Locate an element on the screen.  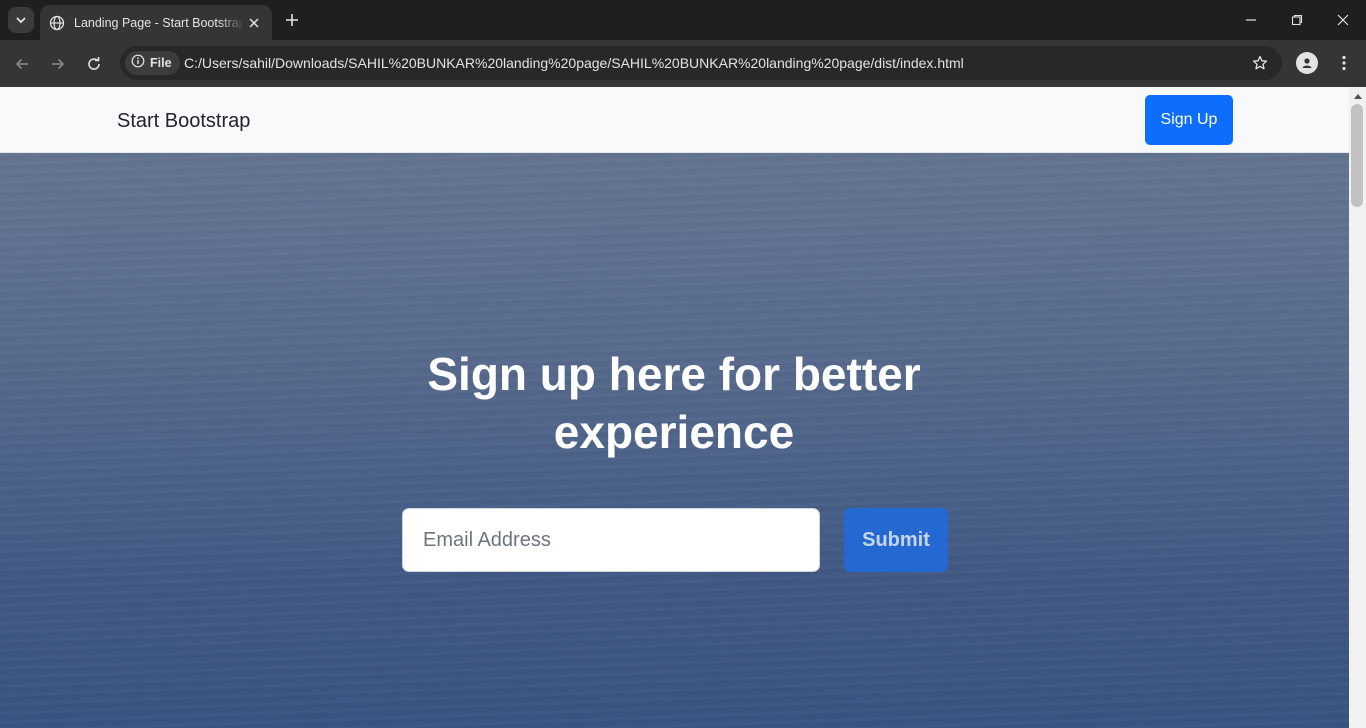
globe-icon is located at coordinates (57, 23).